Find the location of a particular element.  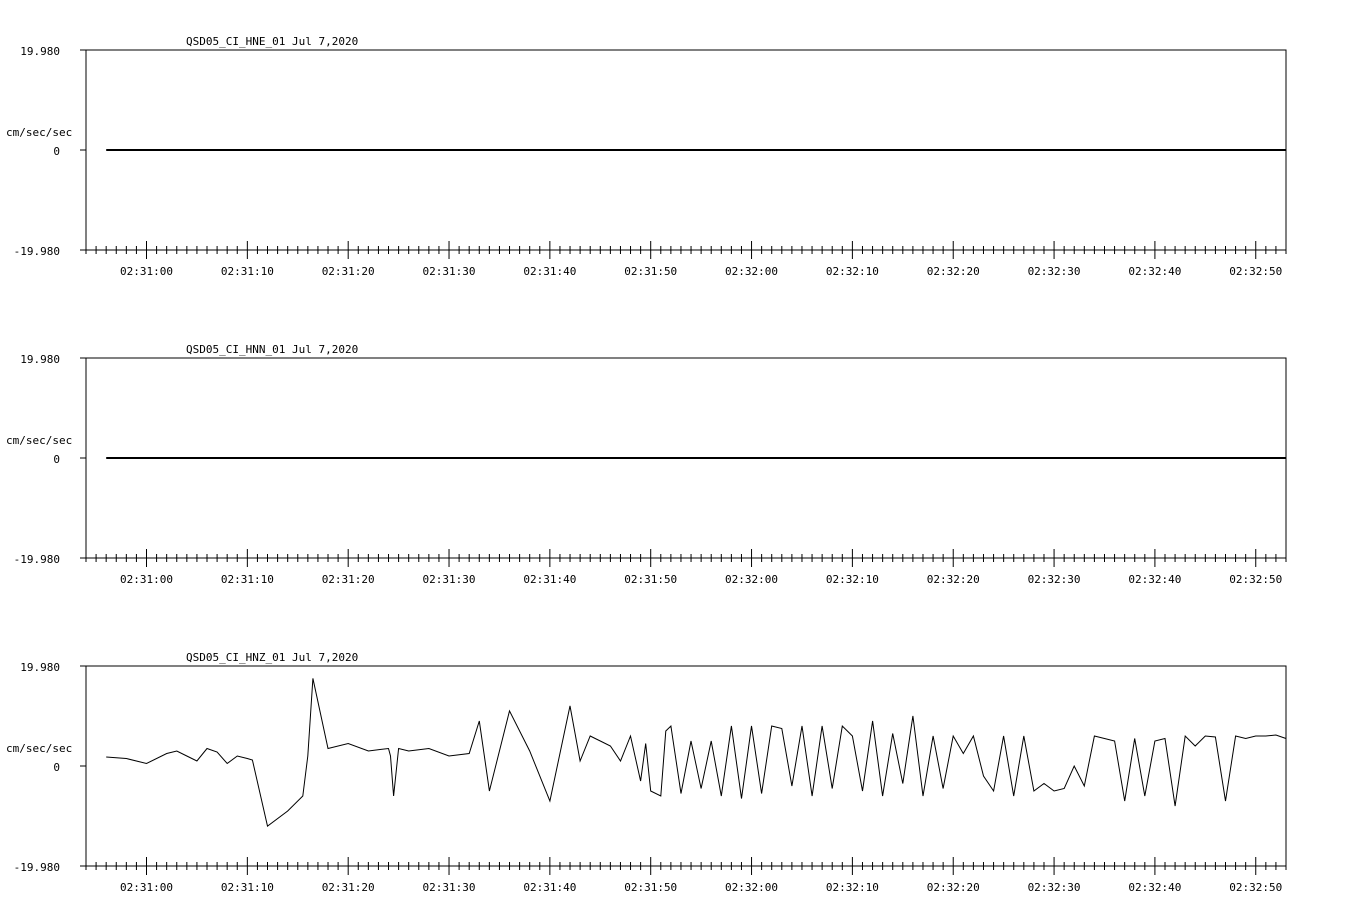

panel-title: QSD05_CI_HNZ_01 Jul 7,2020 is located at coordinates (272, 657).